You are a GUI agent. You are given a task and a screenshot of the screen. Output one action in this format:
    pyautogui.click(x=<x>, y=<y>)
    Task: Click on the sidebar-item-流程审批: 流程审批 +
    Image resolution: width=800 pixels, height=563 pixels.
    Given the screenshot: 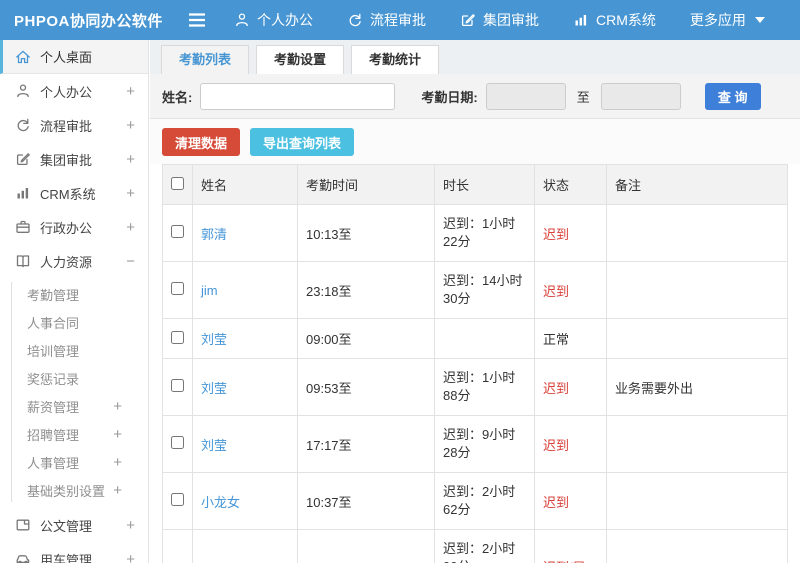 What is the action you would take?
    pyautogui.click(x=74, y=125)
    